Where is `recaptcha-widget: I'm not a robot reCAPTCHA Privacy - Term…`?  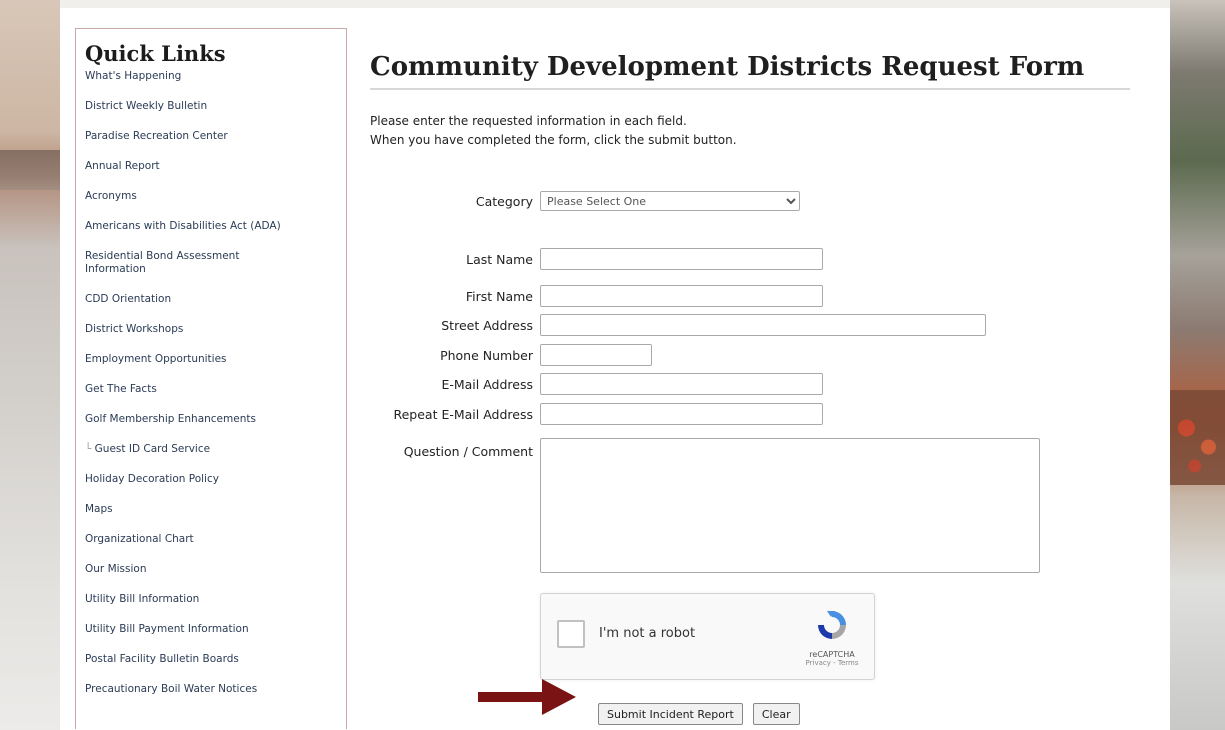 recaptcha-widget: I'm not a robot reCAPTCHA Privacy - Term… is located at coordinates (707, 636).